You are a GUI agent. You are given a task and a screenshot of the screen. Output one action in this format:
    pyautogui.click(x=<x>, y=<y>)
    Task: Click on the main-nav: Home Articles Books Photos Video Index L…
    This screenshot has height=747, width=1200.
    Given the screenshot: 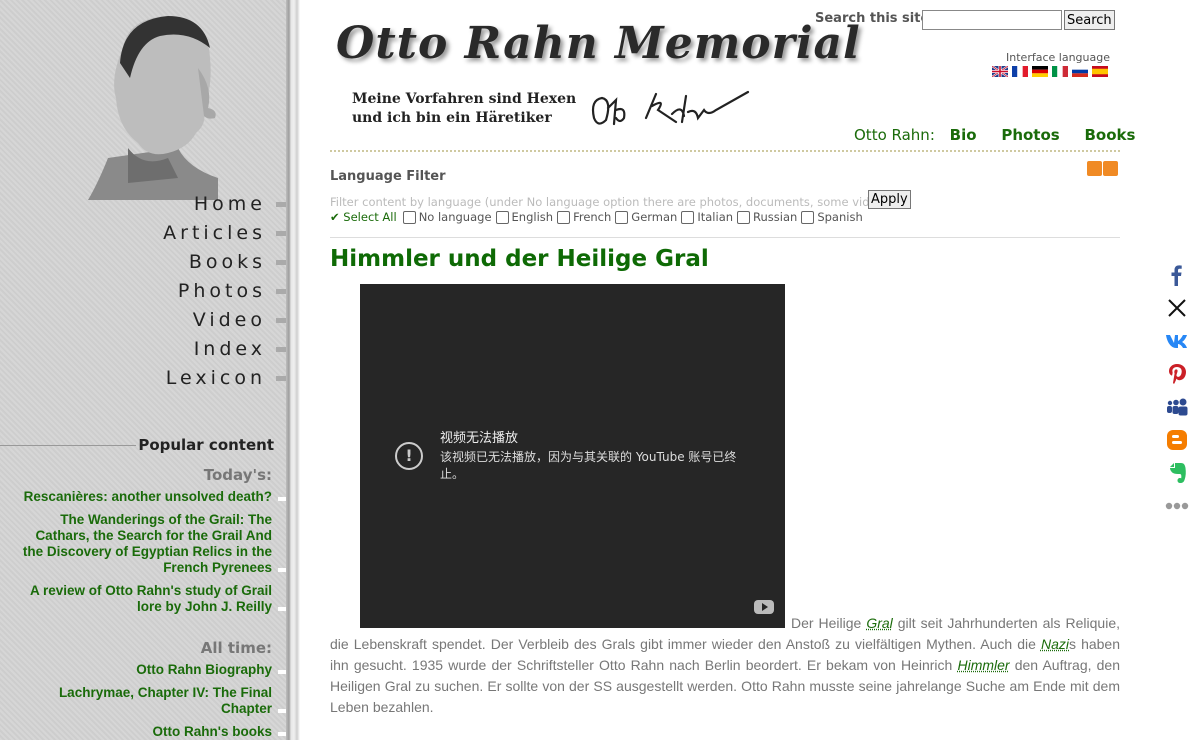 What is the action you would take?
    pyautogui.click(x=143, y=293)
    